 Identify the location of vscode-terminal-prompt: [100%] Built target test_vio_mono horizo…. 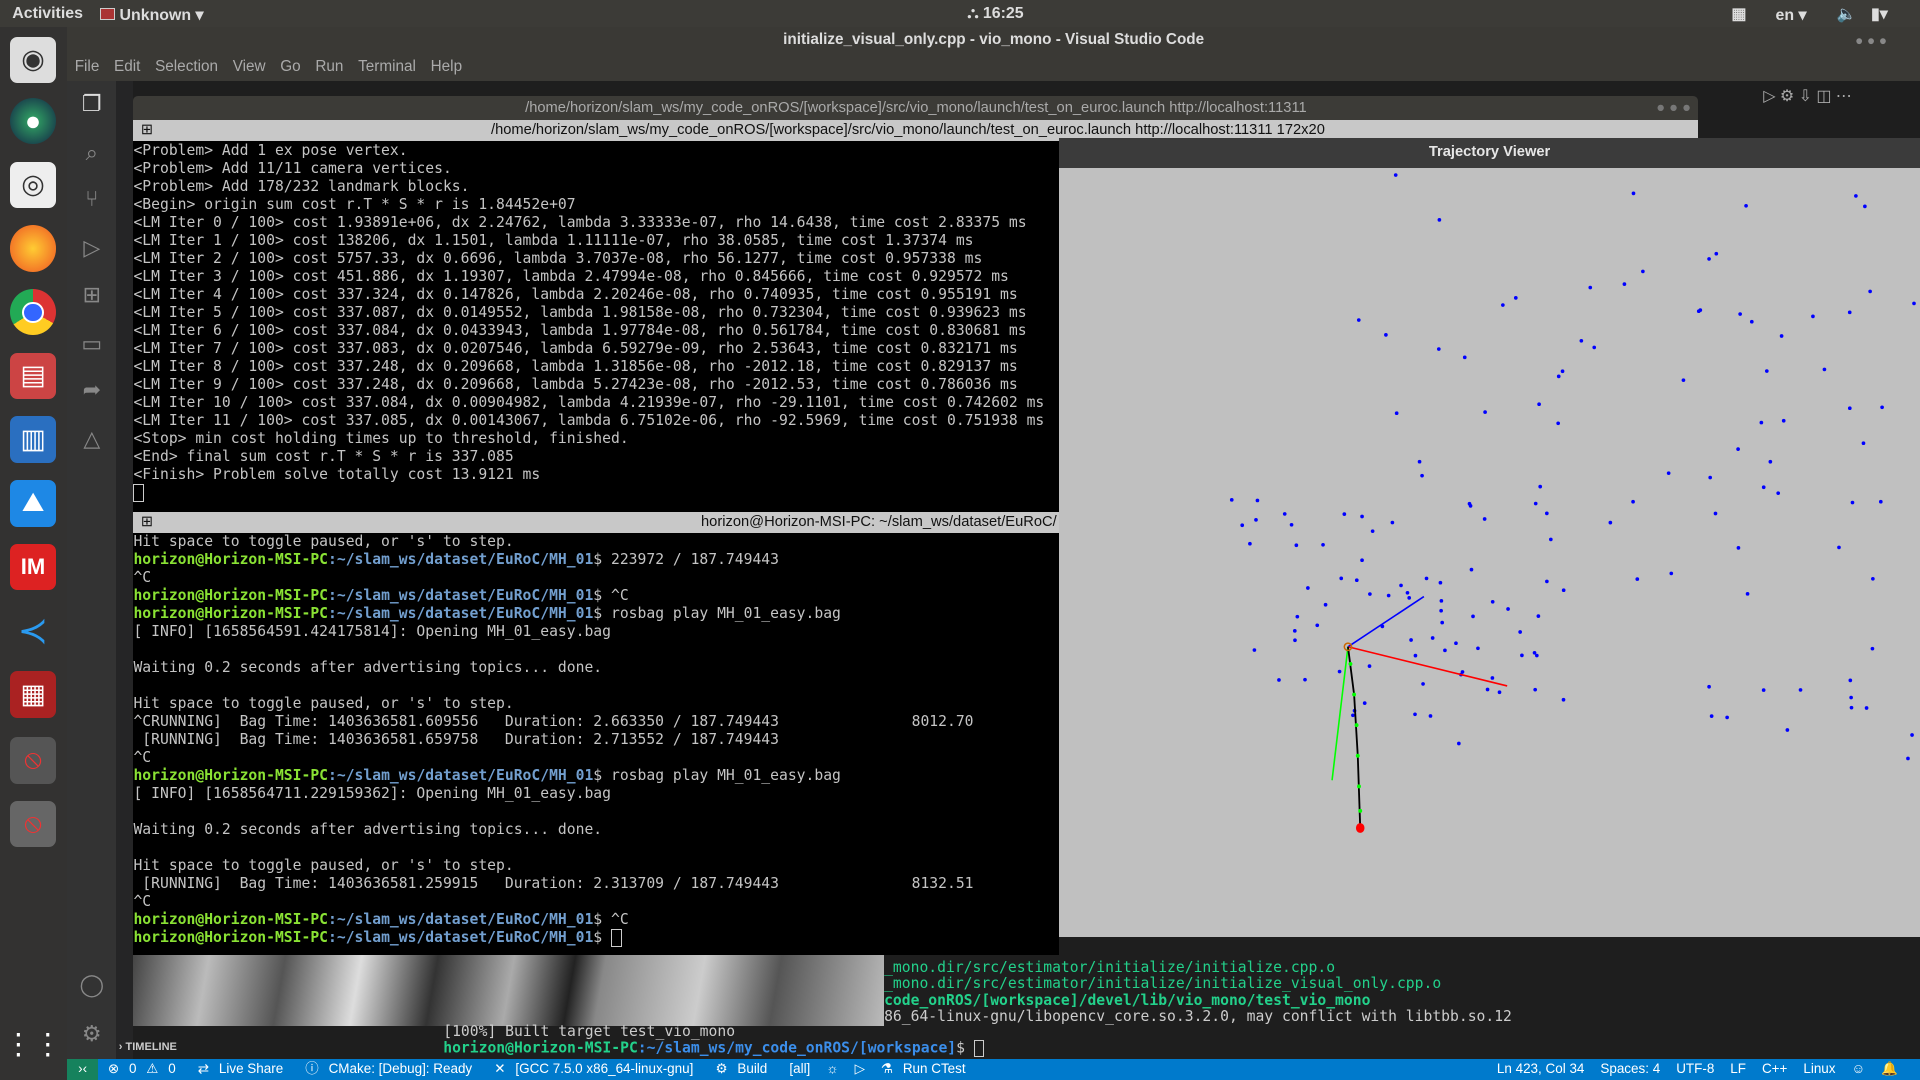
(714, 1040).